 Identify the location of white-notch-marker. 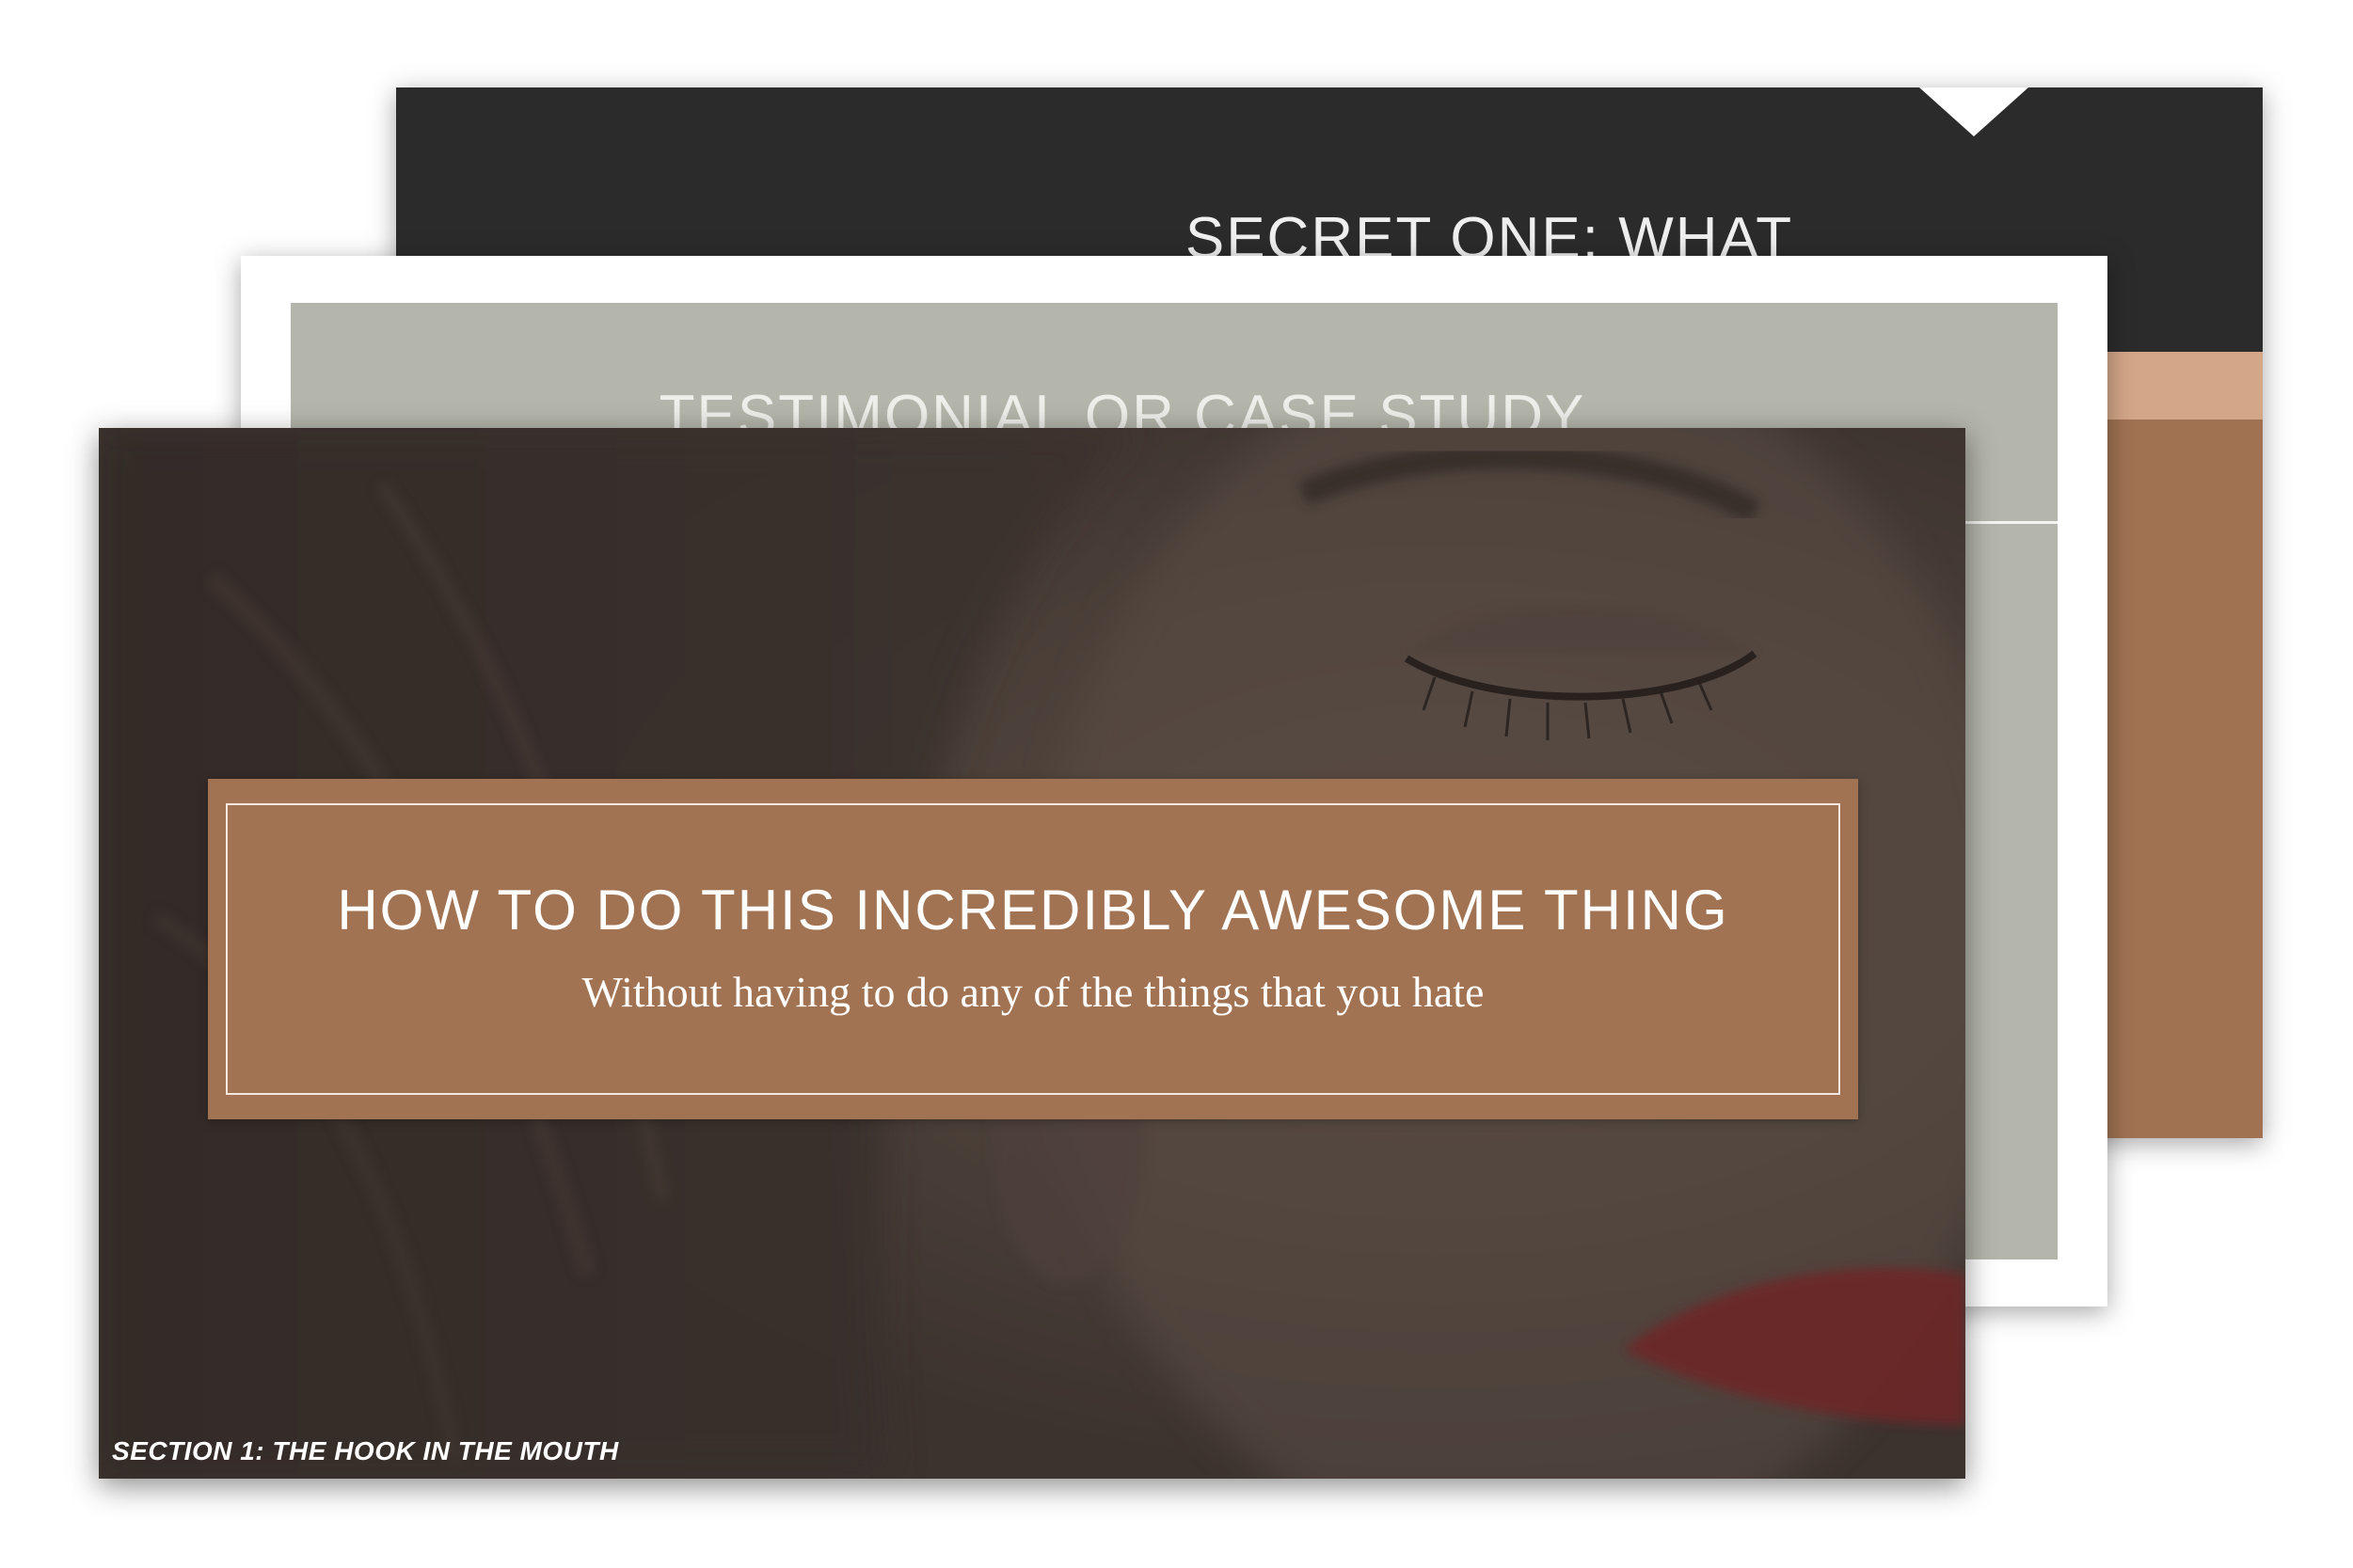
(1973, 111).